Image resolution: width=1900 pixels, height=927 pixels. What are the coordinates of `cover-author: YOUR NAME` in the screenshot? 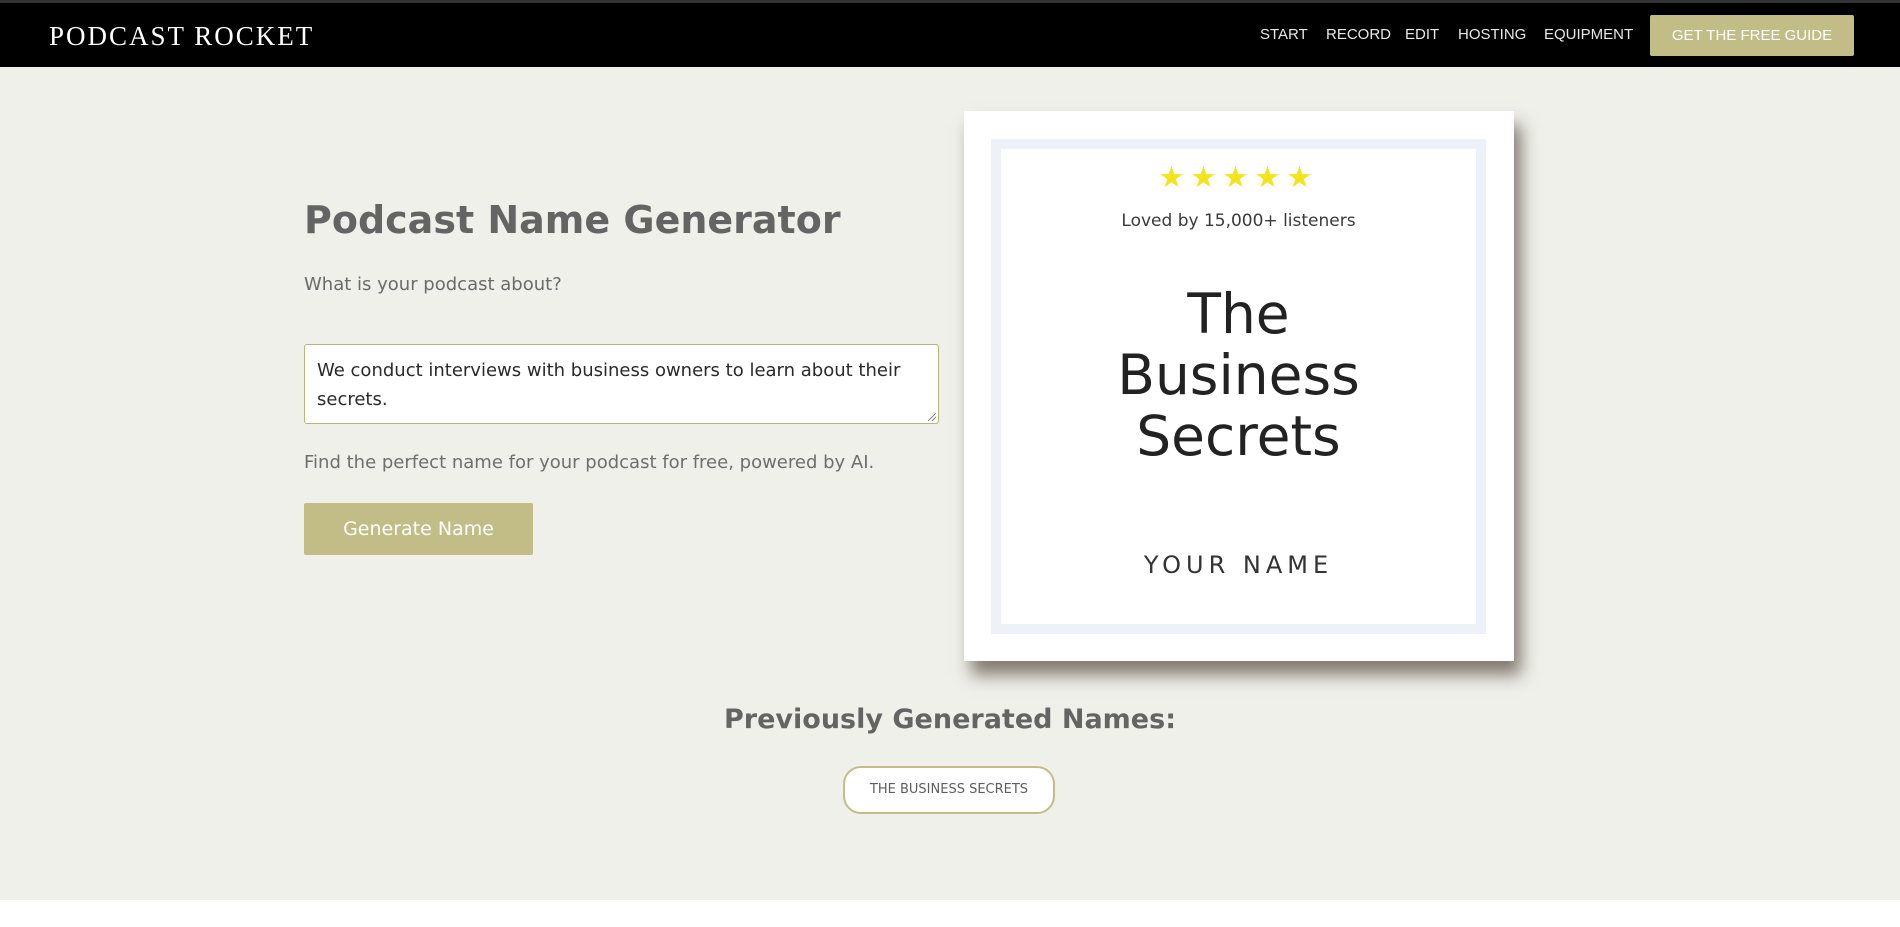 It's located at (1238, 565).